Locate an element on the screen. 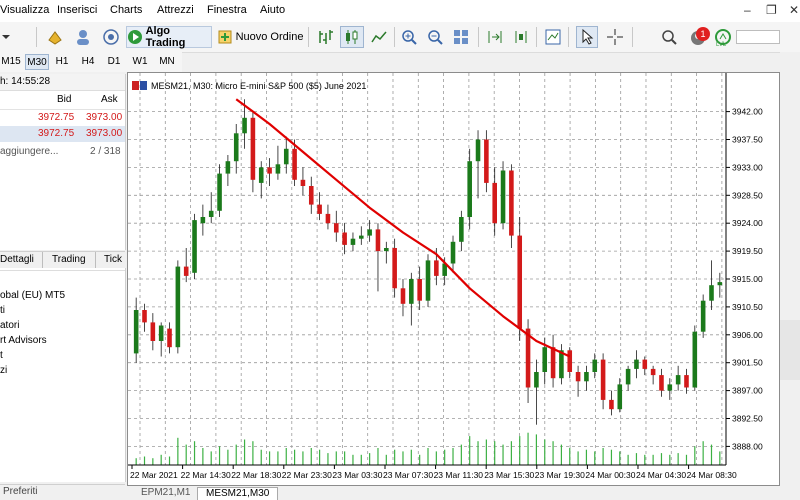 The image size is (800, 500). y-tick-label: 3892.50 is located at coordinates (747, 419).